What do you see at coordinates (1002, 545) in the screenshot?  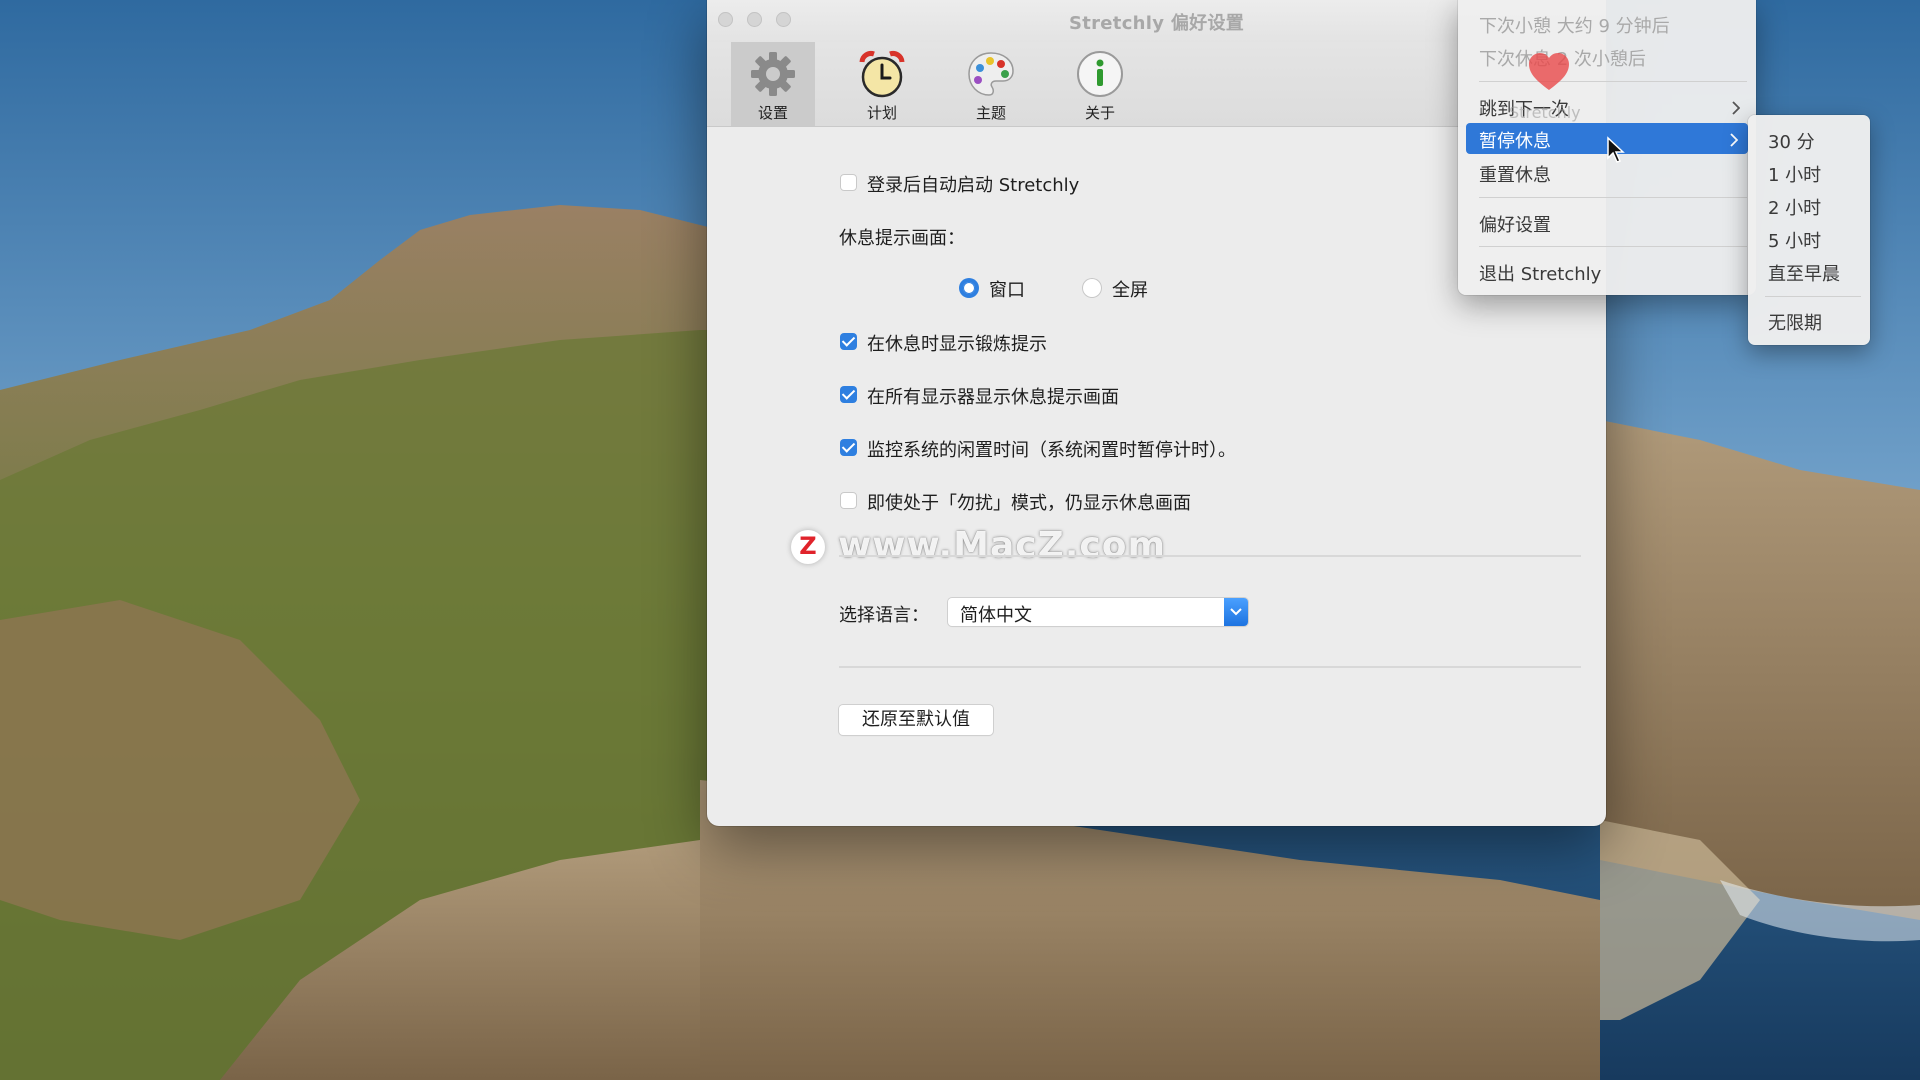 I see `watermark-text: www.MacZ.com` at bounding box center [1002, 545].